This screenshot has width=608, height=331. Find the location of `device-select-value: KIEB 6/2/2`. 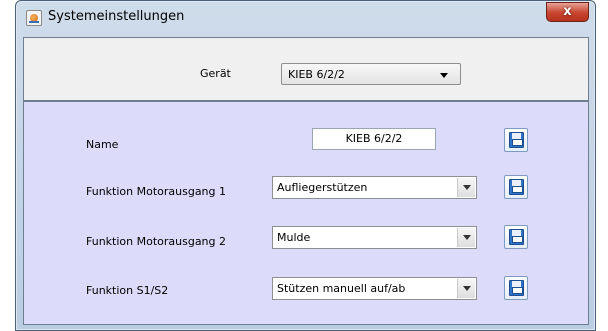

device-select-value: KIEB 6/2/2 is located at coordinates (316, 74).